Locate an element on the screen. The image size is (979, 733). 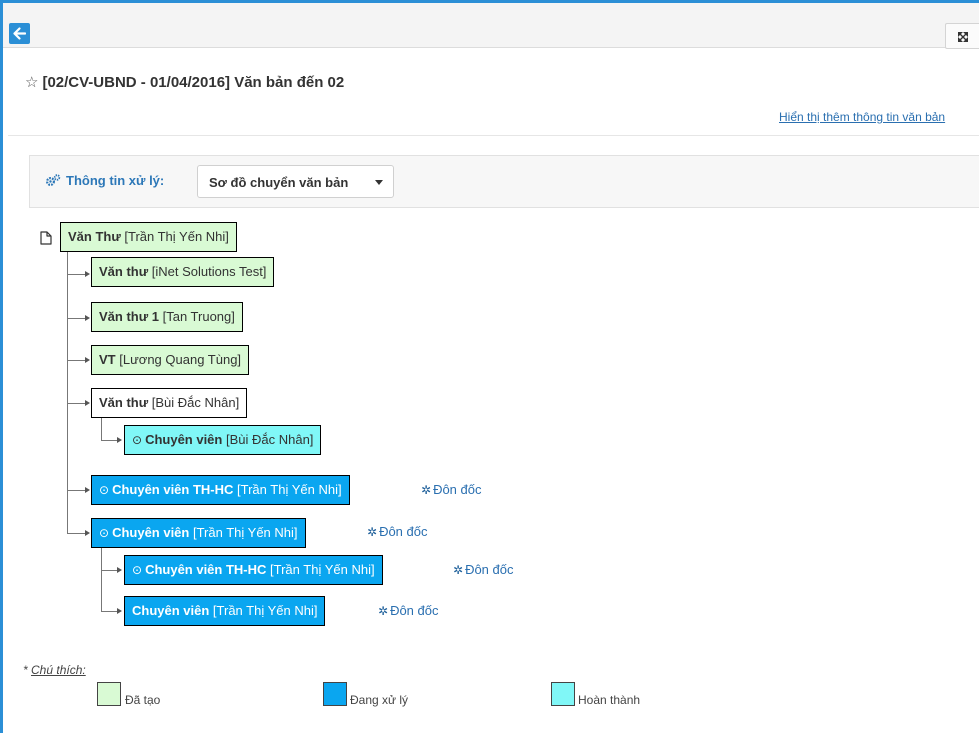
star-outline-icon: ☆ is located at coordinates (31, 82).